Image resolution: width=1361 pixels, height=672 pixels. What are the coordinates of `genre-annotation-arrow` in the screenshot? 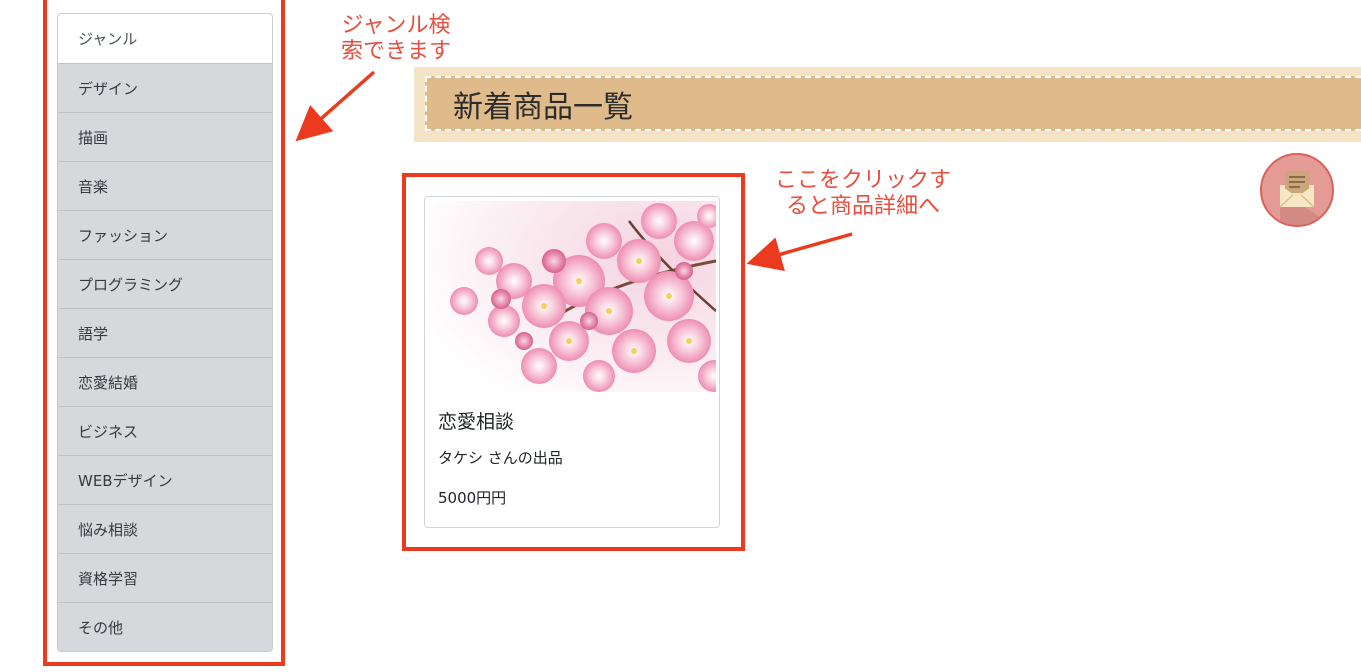 It's located at (335, 106).